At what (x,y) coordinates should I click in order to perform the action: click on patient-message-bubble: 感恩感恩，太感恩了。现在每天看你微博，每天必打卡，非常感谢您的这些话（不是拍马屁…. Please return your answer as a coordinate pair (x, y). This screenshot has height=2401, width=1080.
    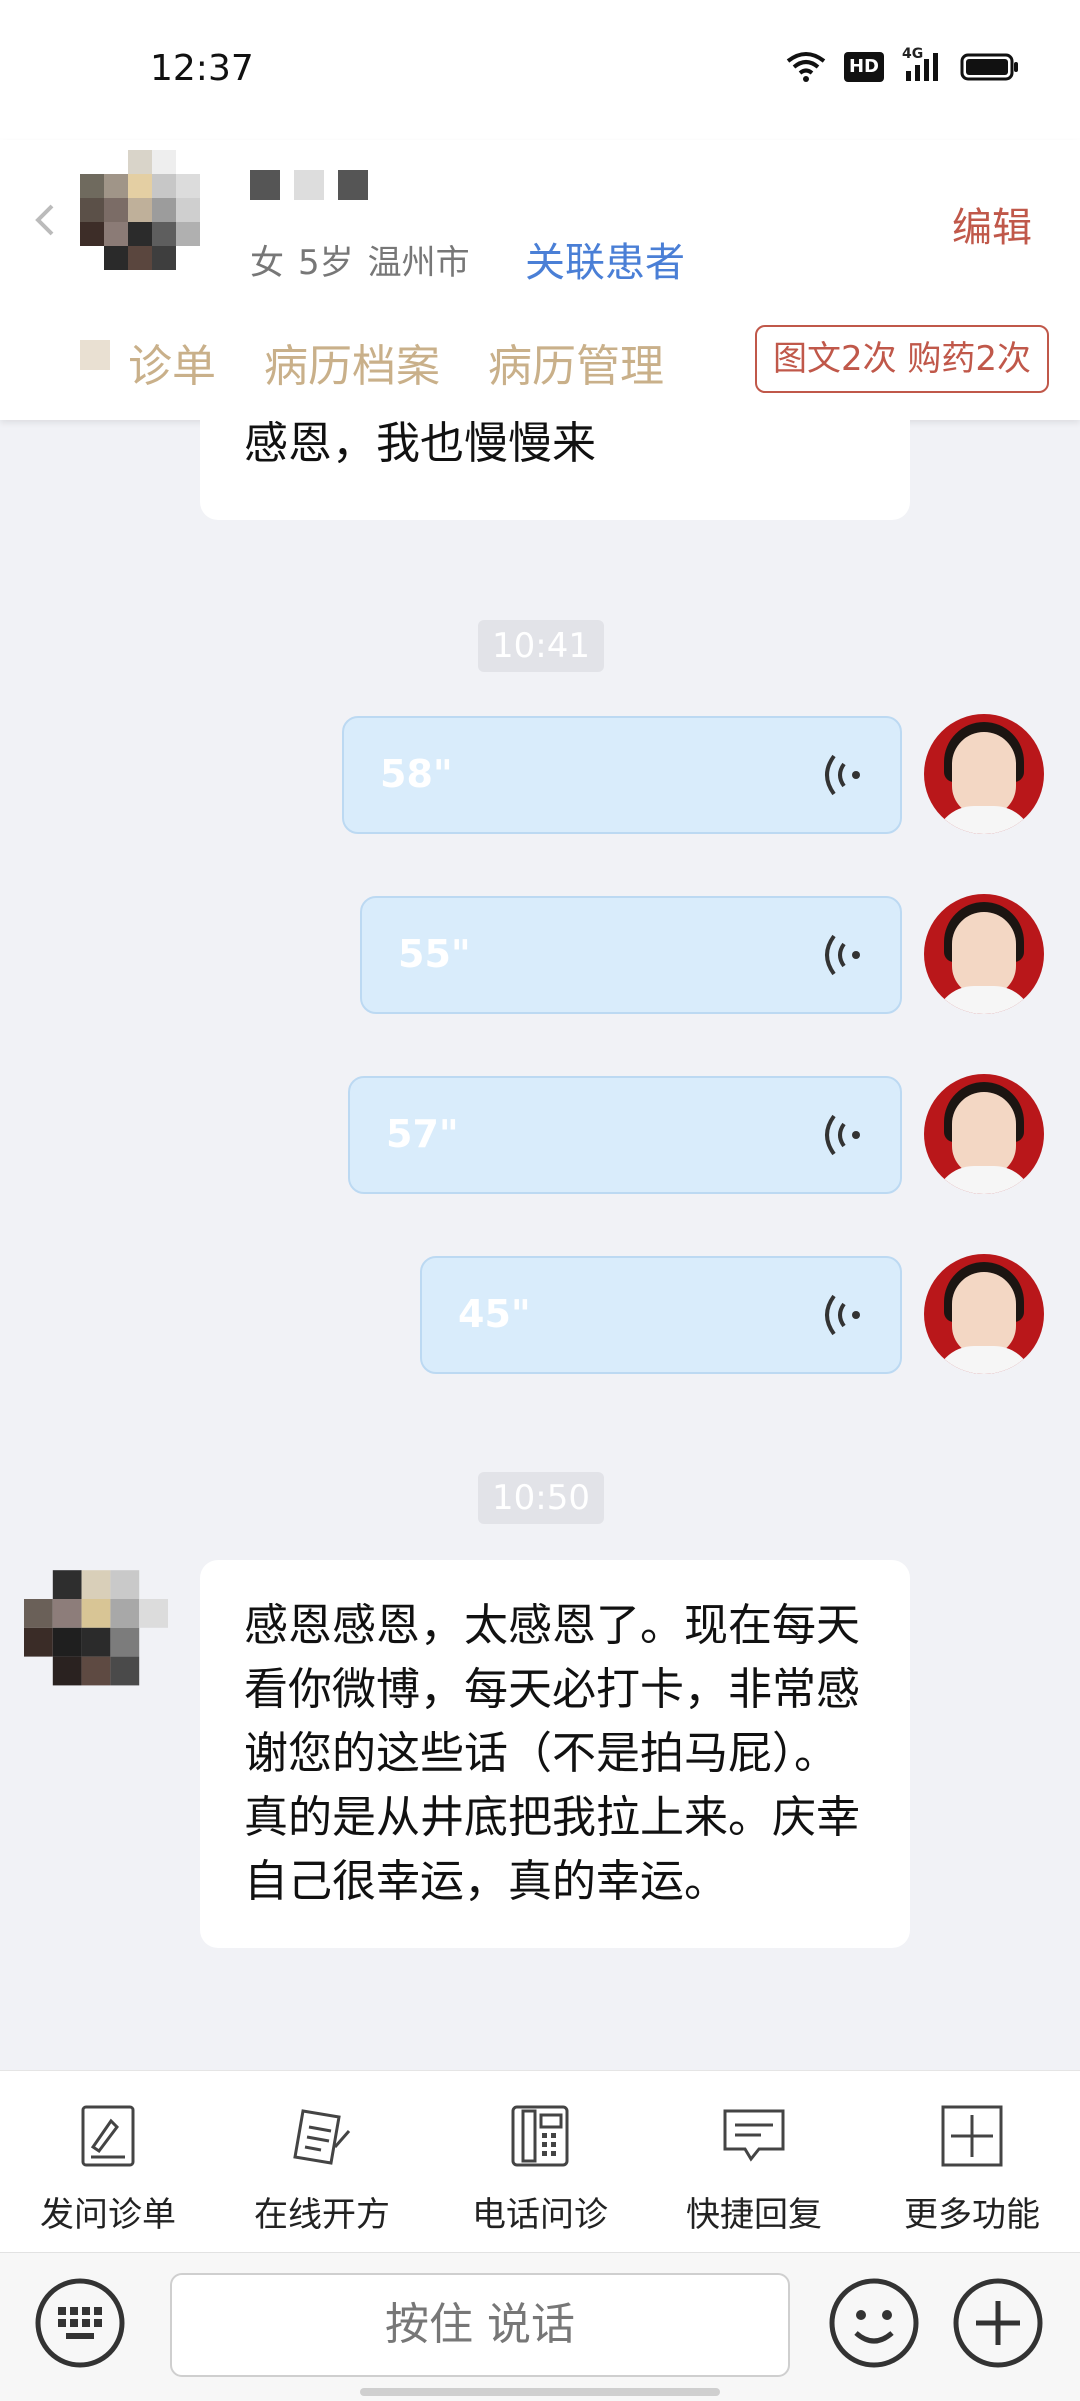
    Looking at the image, I should click on (555, 1754).